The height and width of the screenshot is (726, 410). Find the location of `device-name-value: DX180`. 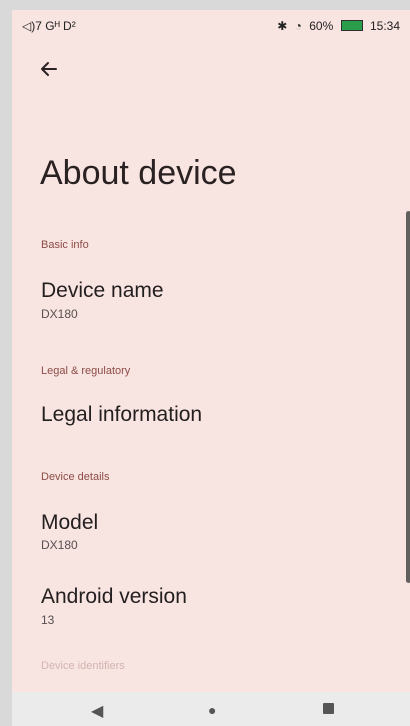

device-name-value: DX180 is located at coordinates (59, 314).